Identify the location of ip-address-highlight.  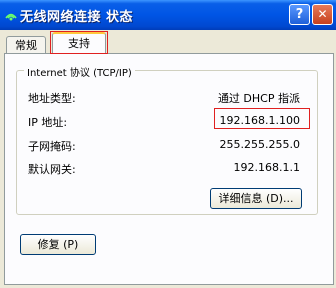
(262, 118).